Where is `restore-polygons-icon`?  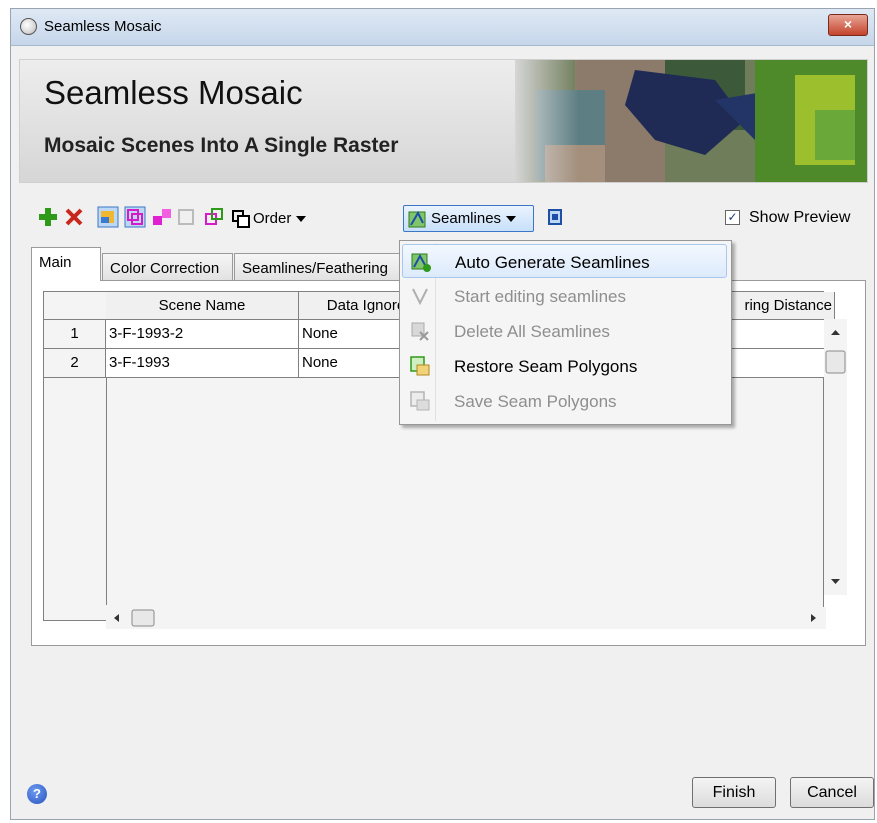
restore-polygons-icon is located at coordinates (420, 366).